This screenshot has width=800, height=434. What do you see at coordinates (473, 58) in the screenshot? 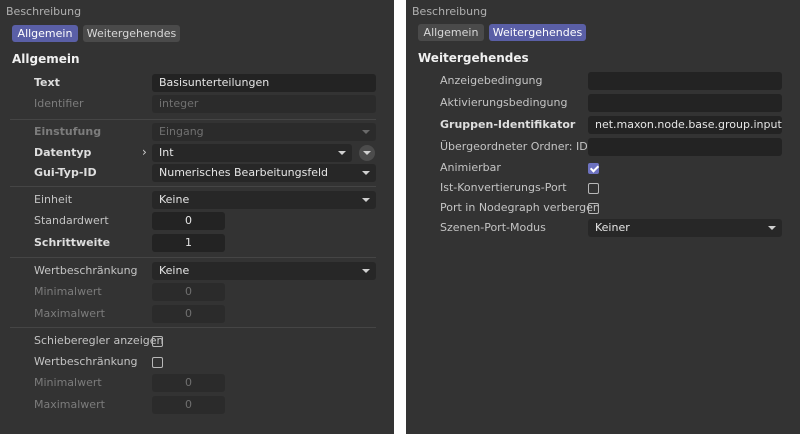
I see `section-title: Weitergehendes` at bounding box center [473, 58].